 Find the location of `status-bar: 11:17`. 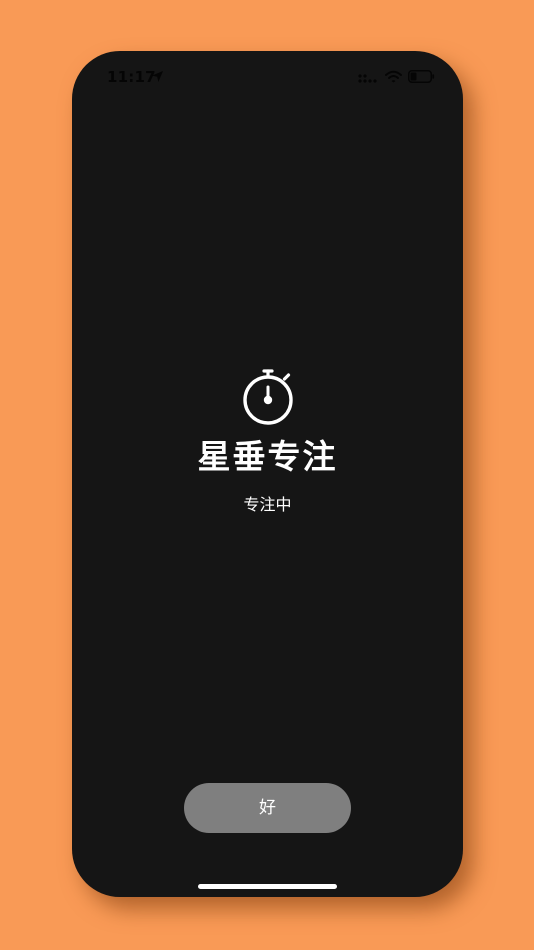

status-bar: 11:17 is located at coordinates (267, 77).